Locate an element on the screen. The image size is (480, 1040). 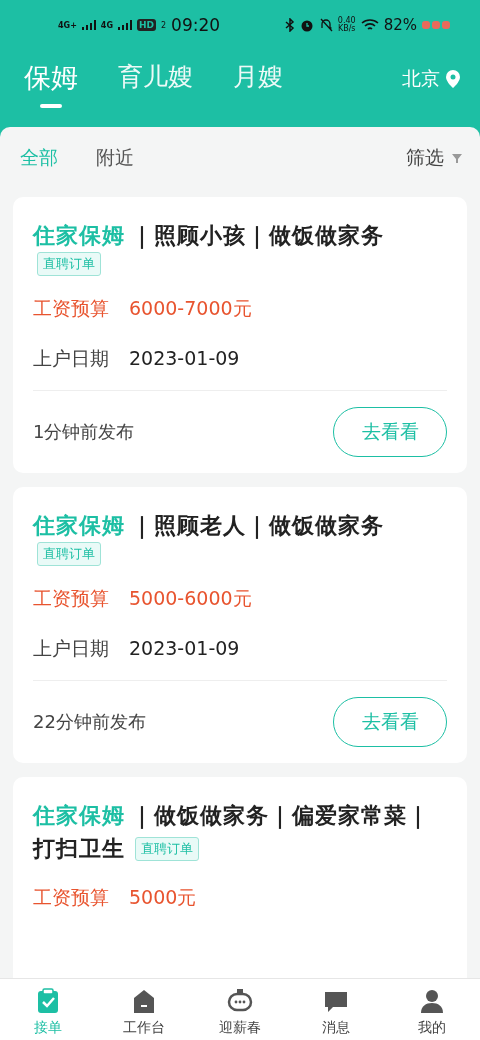
filter-tab: 全部 is located at coordinates (39, 158).